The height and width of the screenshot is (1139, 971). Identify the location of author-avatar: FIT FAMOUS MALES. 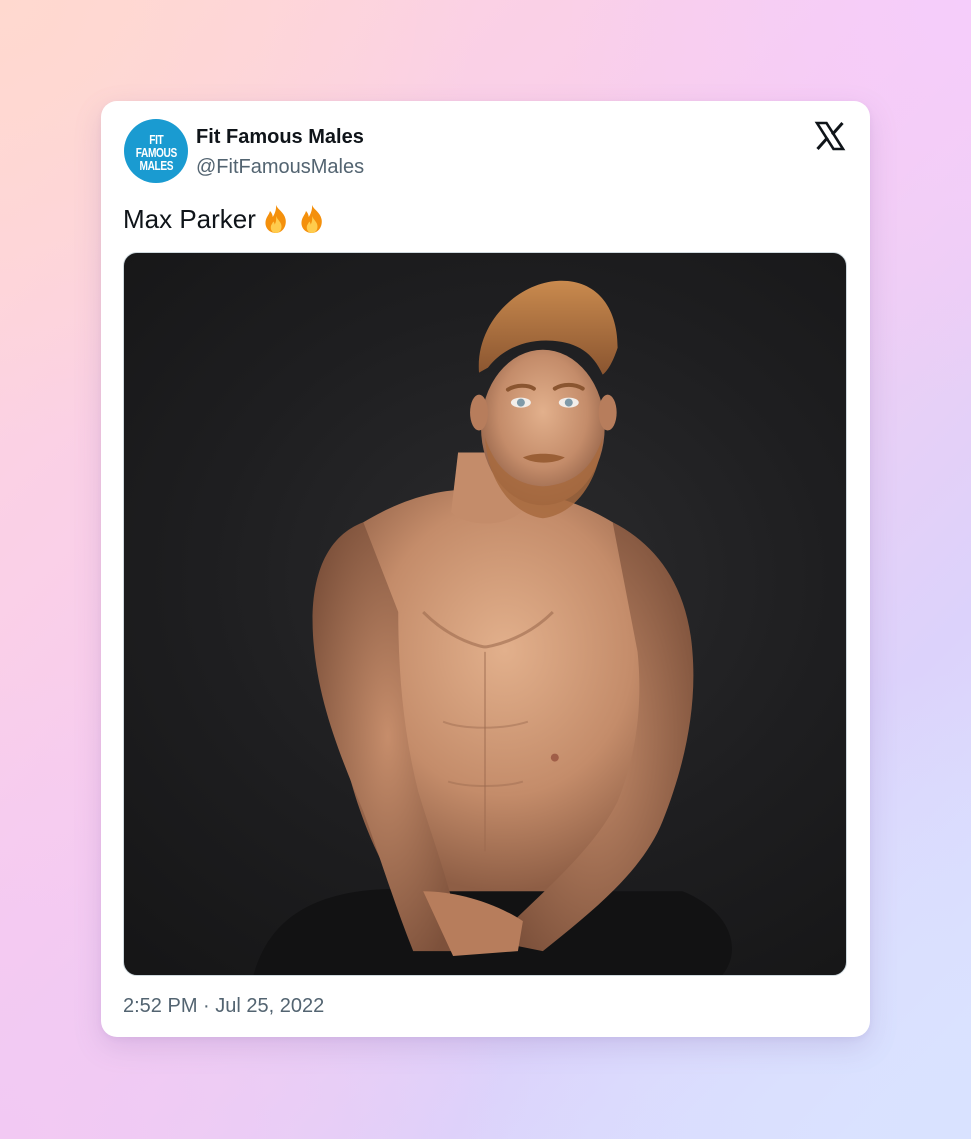
(156, 151).